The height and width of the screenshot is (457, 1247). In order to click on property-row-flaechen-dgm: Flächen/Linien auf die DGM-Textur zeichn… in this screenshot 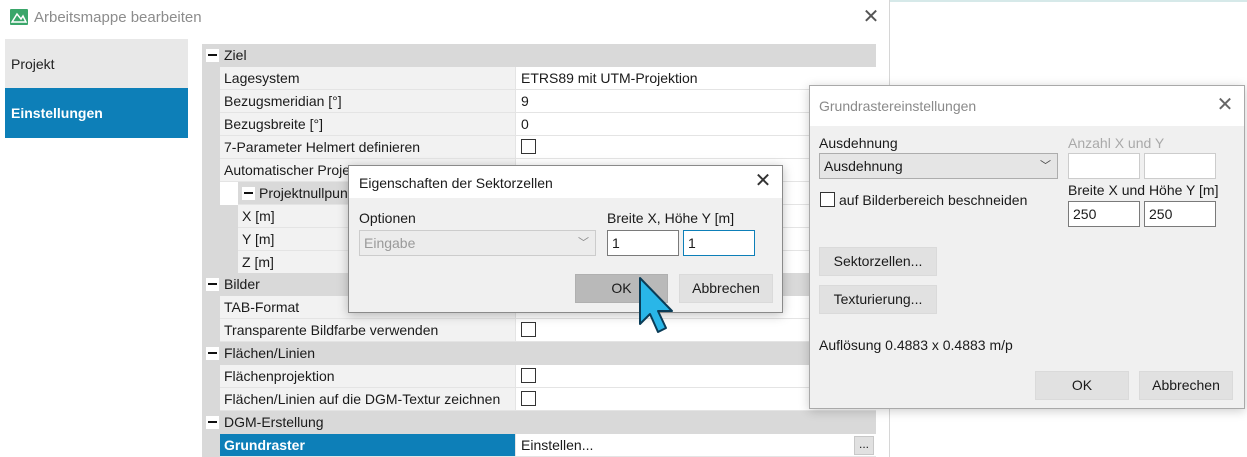, I will do `click(539, 399)`.